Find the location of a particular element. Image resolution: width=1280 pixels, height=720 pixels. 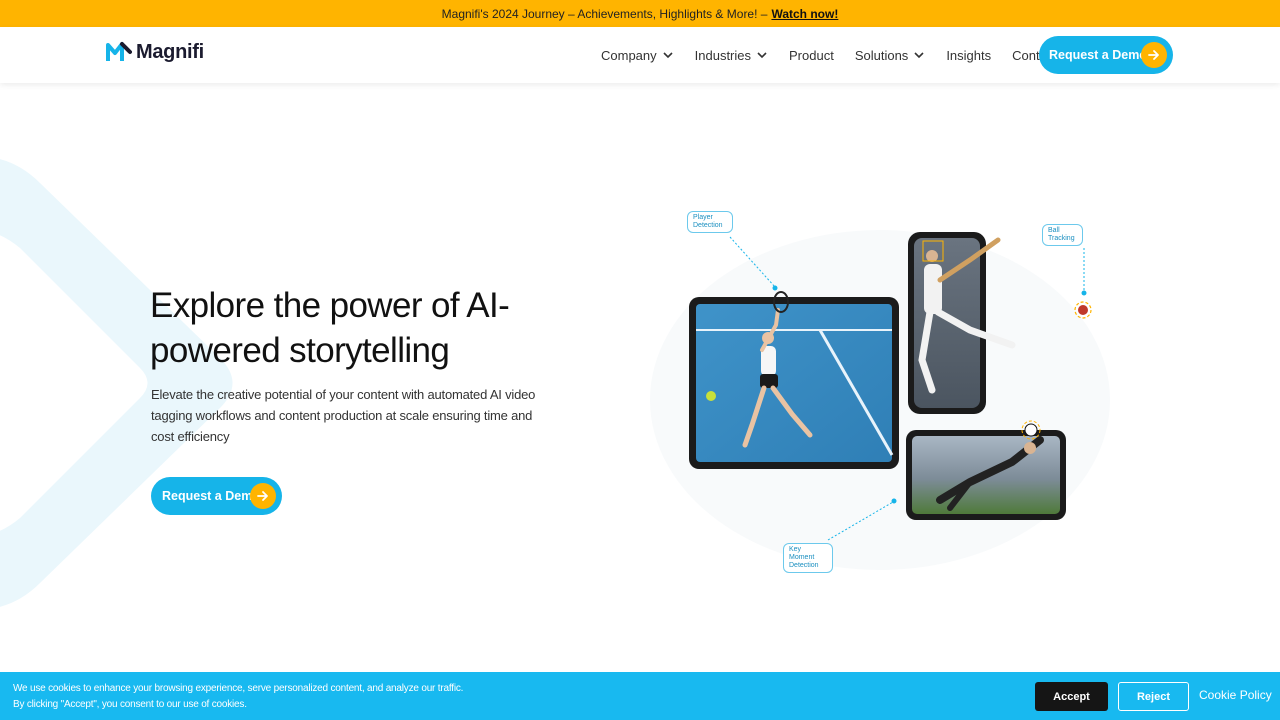

nav-label: Product is located at coordinates (811, 55).